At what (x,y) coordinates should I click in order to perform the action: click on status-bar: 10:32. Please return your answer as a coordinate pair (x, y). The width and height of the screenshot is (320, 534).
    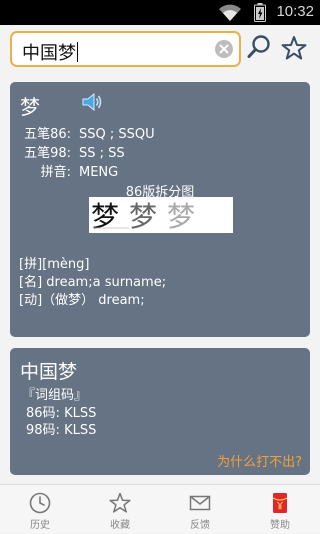
    Looking at the image, I should click on (160, 12).